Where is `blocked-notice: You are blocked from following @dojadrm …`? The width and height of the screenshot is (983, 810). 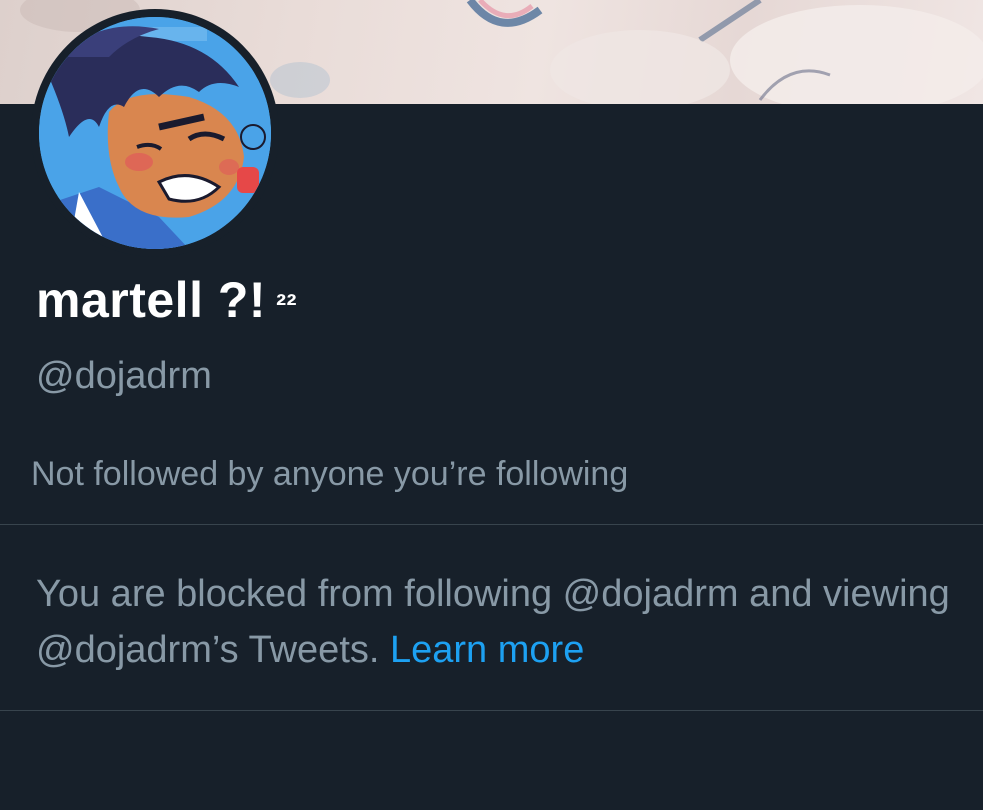 blocked-notice: You are blocked from following @dojadrm … is located at coordinates (501, 622).